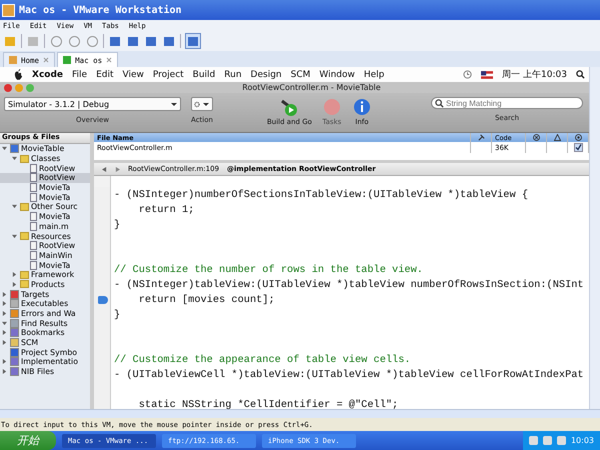  I want to click on code-line: - (NSInteger)numberOfSectionsInTableView:(UITableView *)tableView {, so click(320, 194).